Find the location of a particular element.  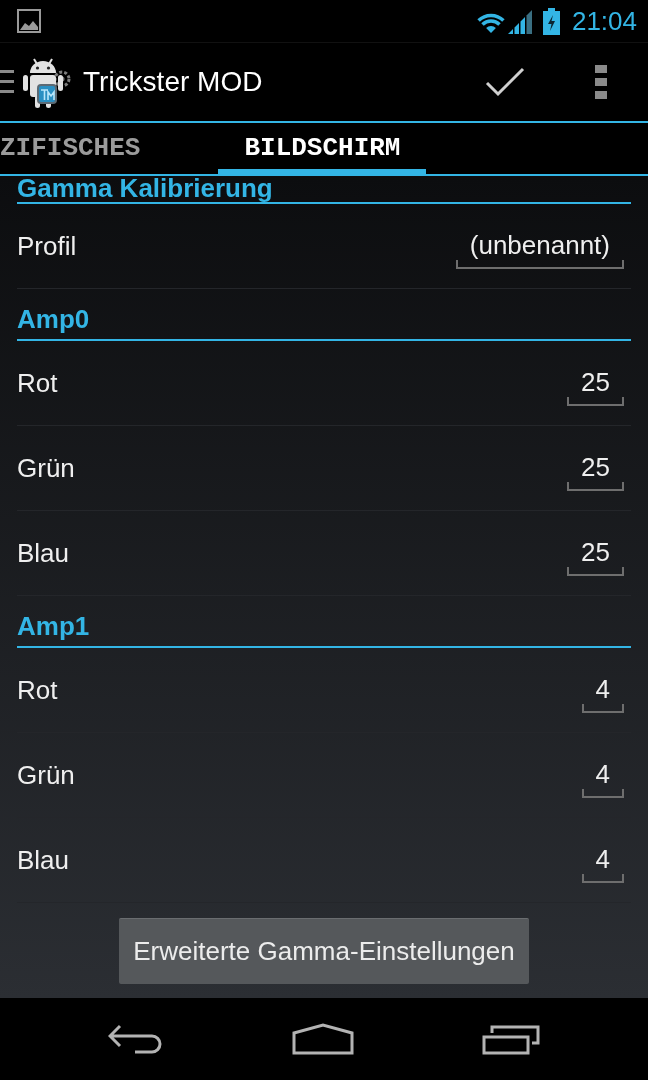

app-title: Trickster MOD is located at coordinates (173, 82).